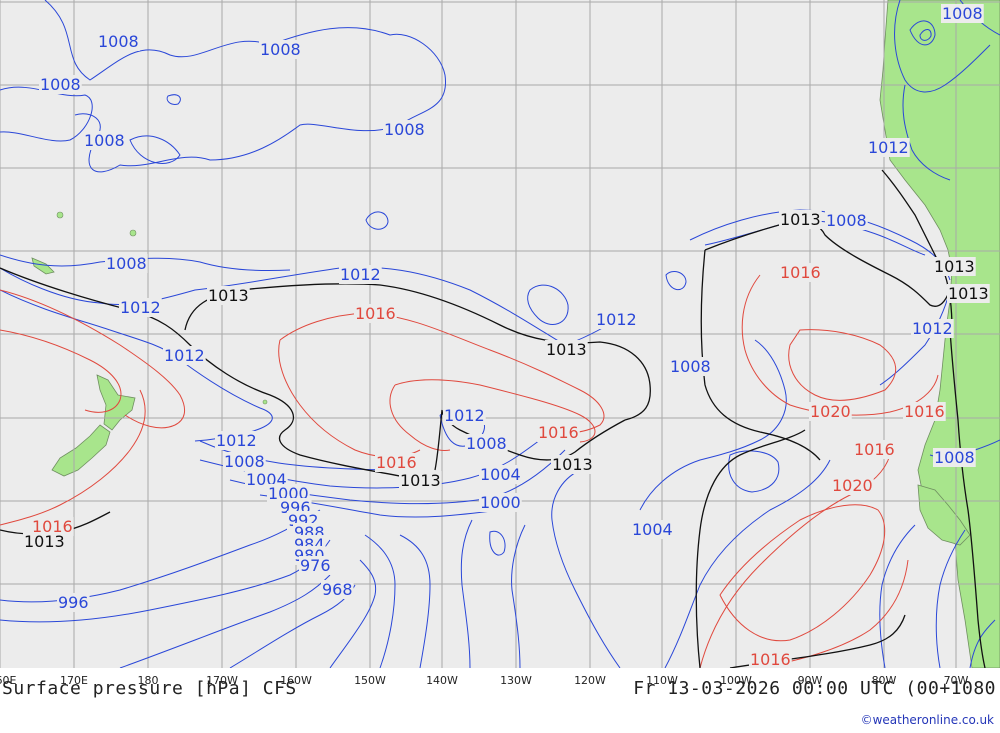  Describe the element at coordinates (500, 502) in the screenshot. I see `isobar-label: 1000` at that location.